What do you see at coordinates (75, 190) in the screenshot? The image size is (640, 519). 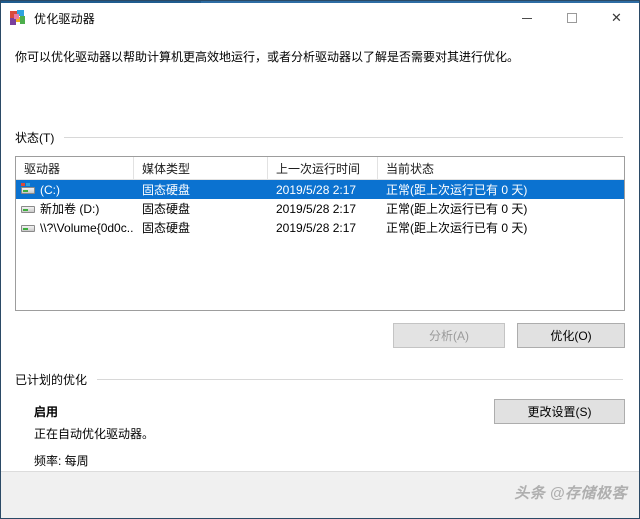 I see `cell-drive: (C:)` at bounding box center [75, 190].